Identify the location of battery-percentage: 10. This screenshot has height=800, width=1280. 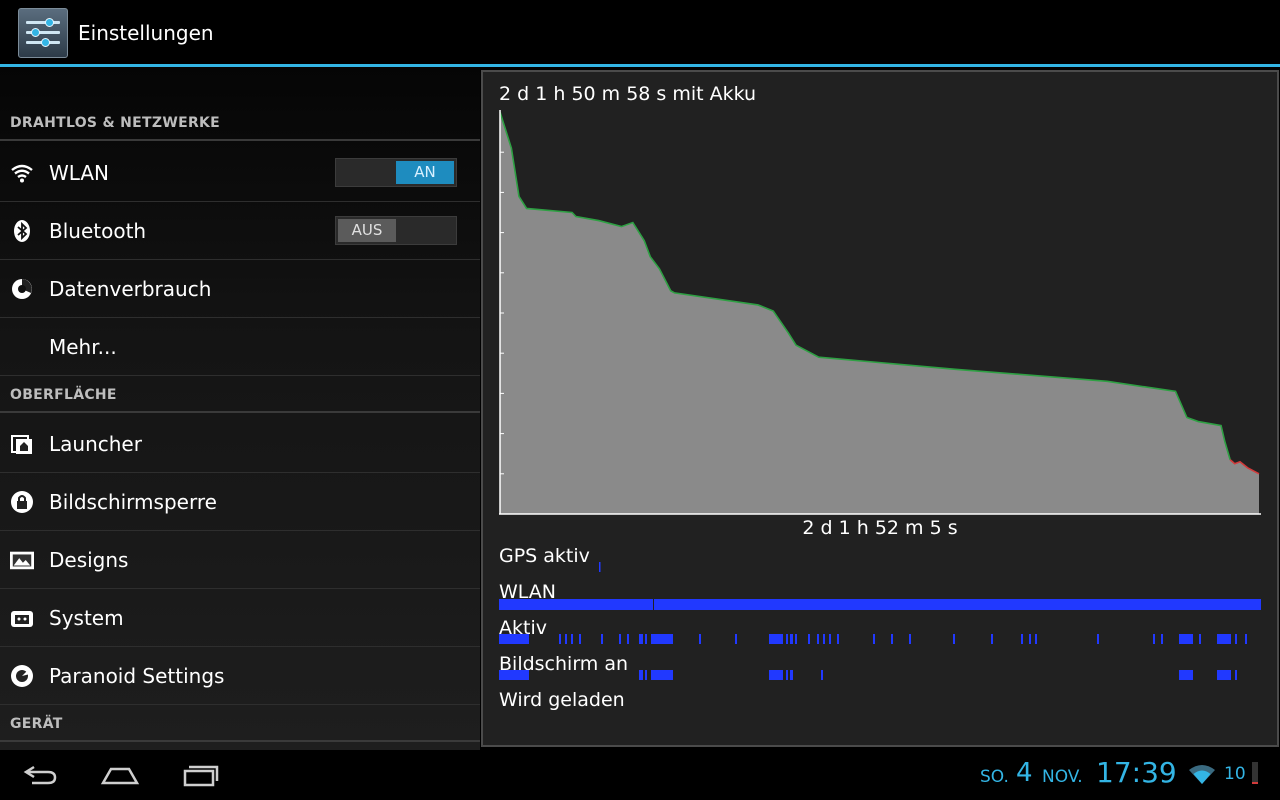
(1235, 774).